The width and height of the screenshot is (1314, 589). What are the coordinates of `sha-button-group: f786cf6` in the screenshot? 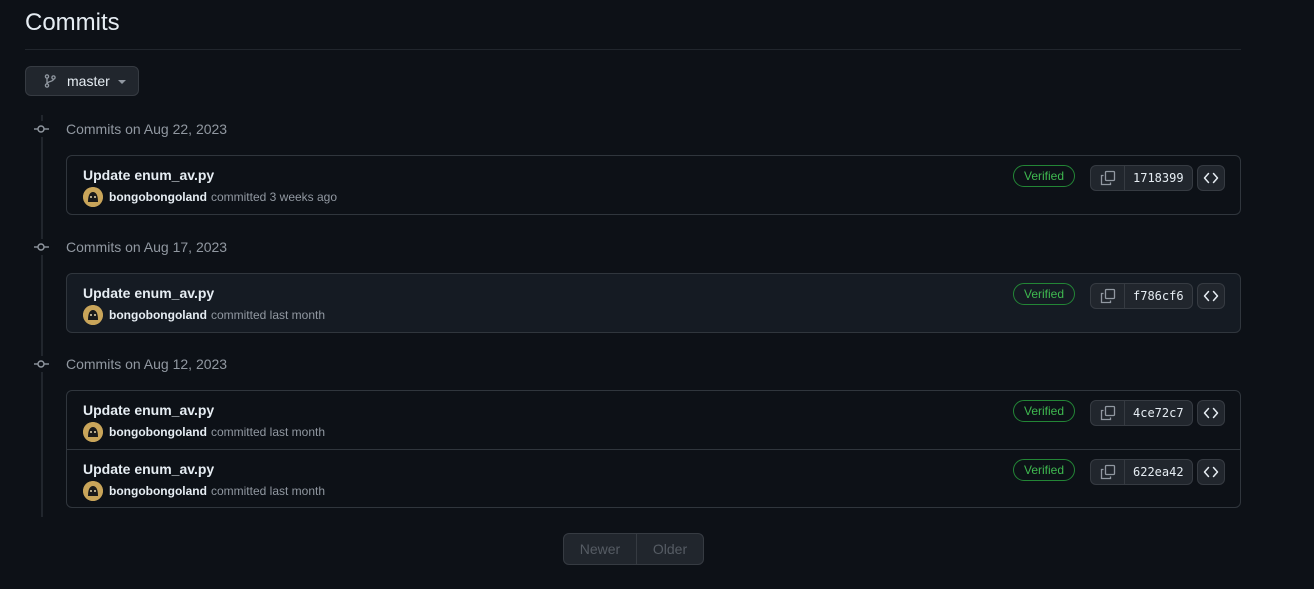 It's located at (1141, 296).